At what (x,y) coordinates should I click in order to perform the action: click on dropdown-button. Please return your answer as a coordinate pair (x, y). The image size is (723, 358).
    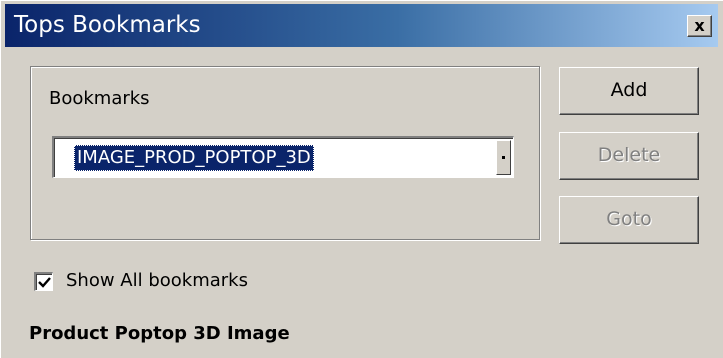
    Looking at the image, I should click on (503, 157).